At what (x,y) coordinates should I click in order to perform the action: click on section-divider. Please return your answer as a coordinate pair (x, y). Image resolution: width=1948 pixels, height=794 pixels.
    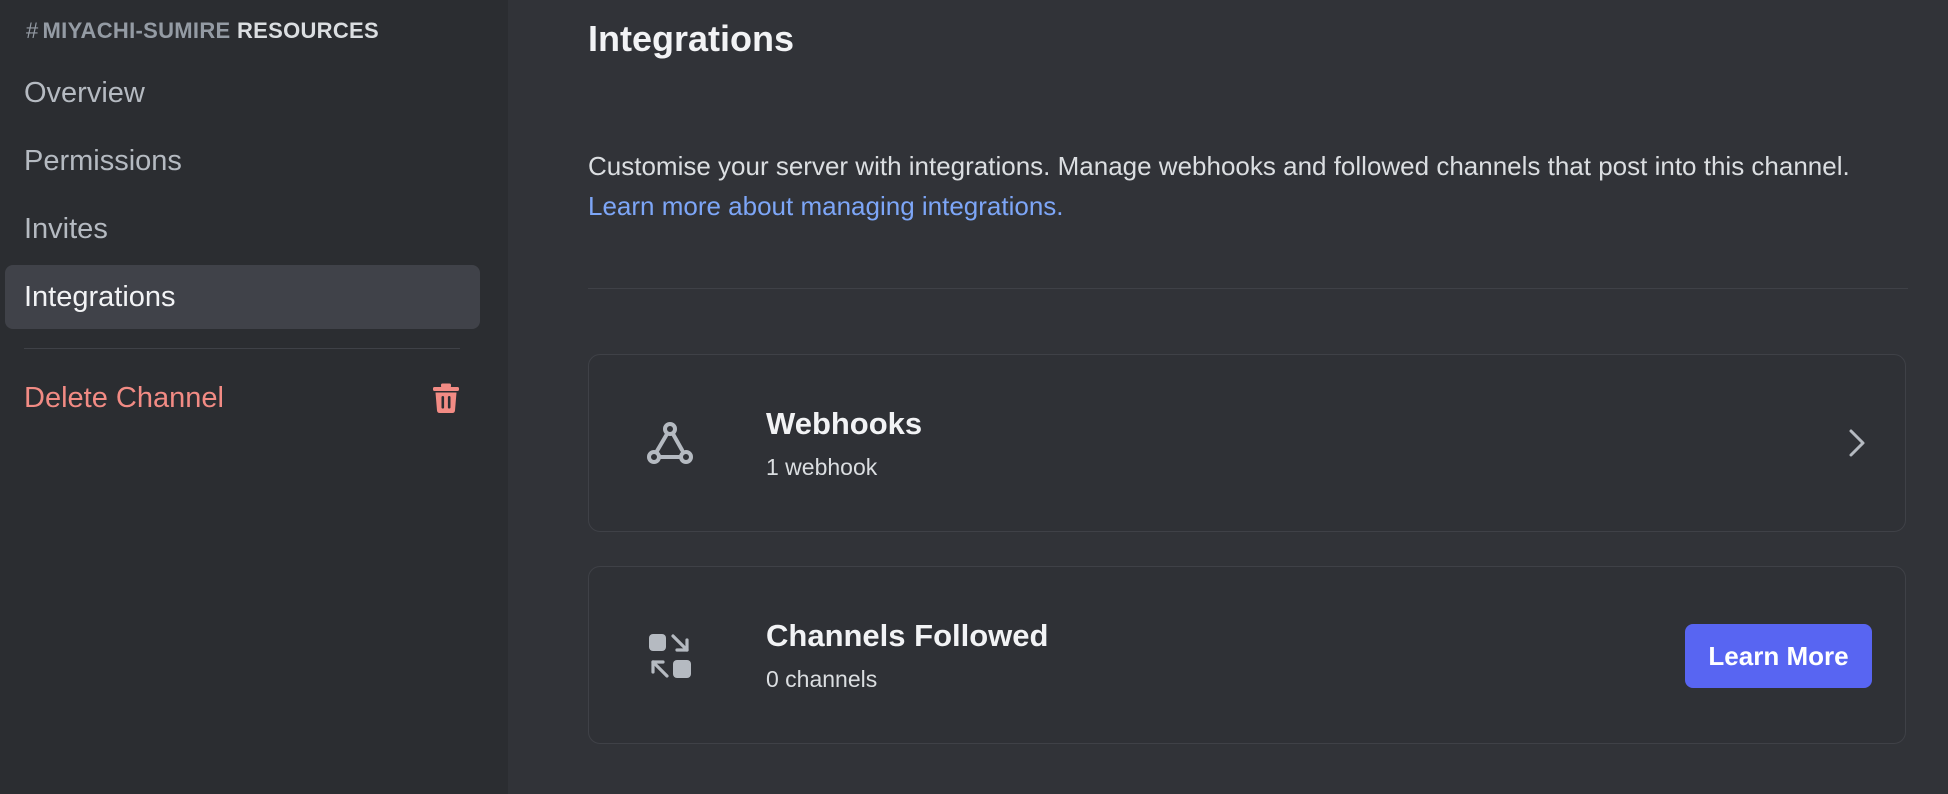
    Looking at the image, I should click on (1248, 288).